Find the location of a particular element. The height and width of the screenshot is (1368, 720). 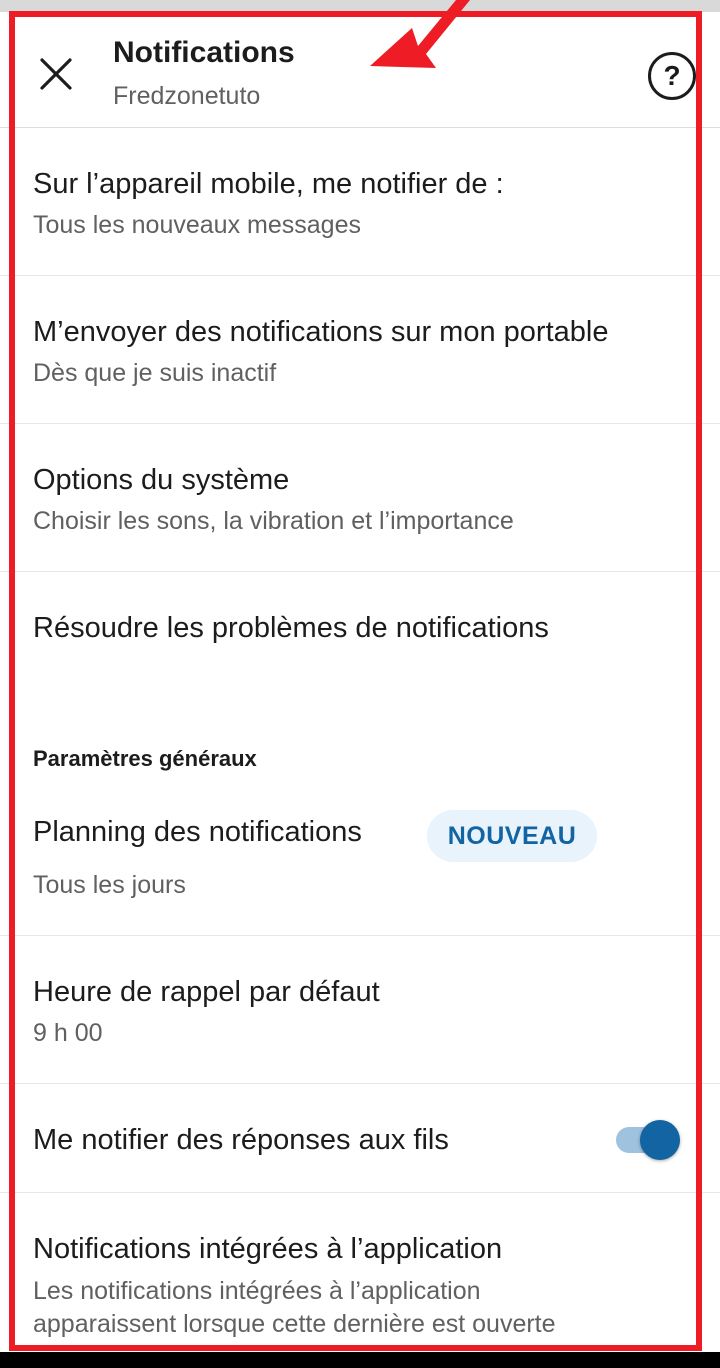

thread-replies-toggle is located at coordinates (649, 1140).